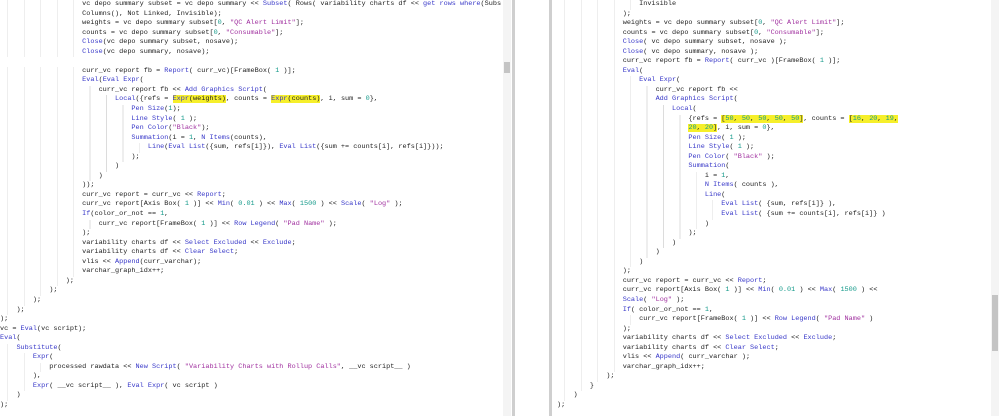 This screenshot has height=416, width=999. I want to click on code-line: Scale( "Log" );, so click(773, 300).